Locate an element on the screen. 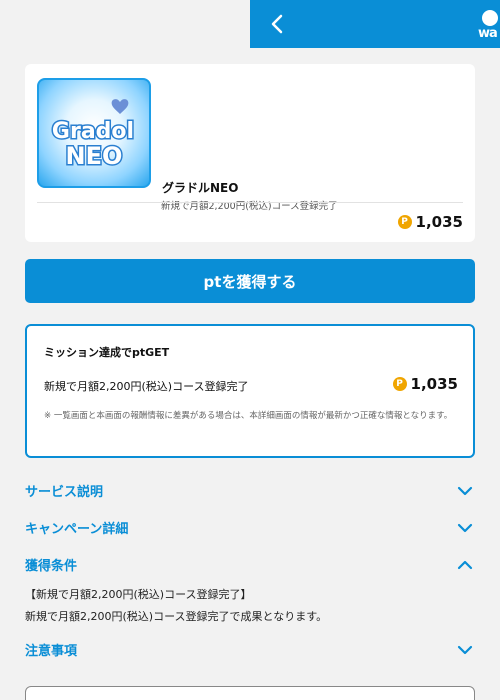  accordion-campaign-label: キャンペーン詳細 is located at coordinates (77, 529).